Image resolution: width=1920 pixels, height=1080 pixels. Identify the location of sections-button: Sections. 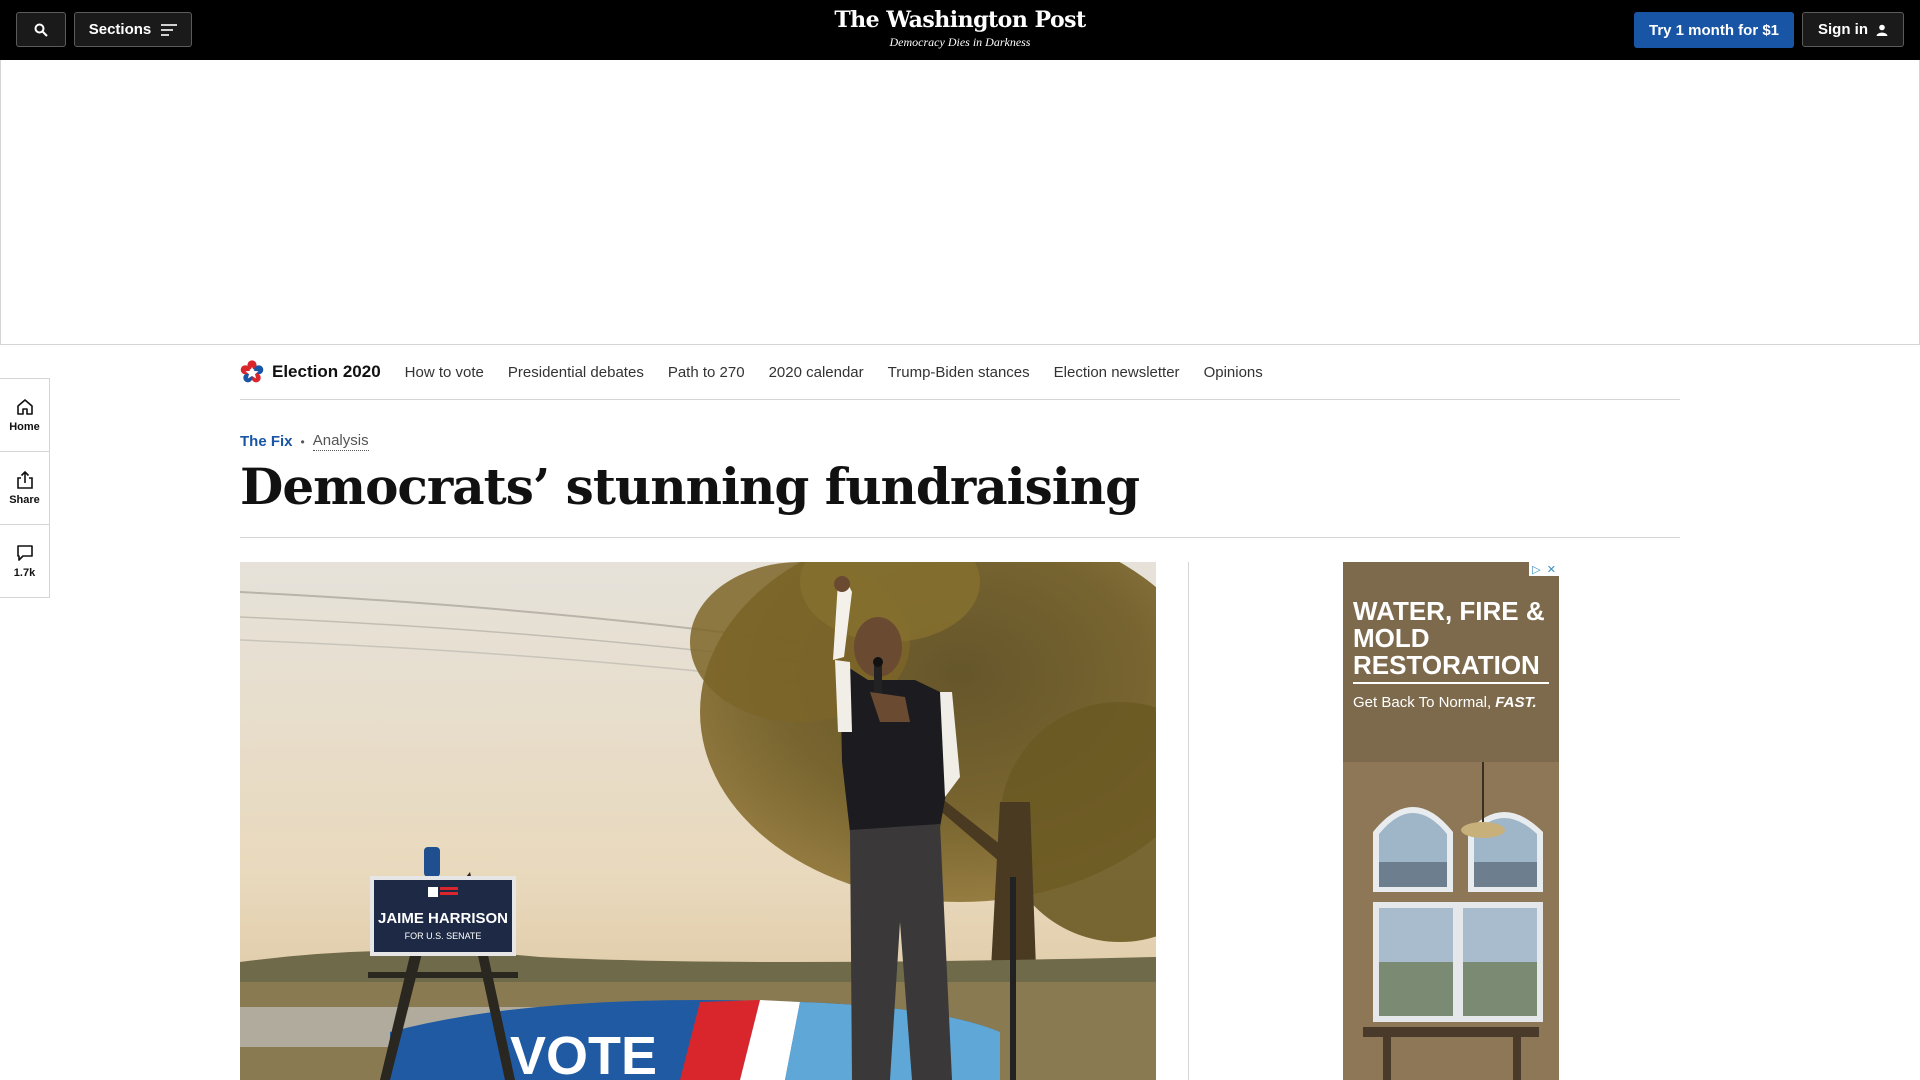
(133, 29).